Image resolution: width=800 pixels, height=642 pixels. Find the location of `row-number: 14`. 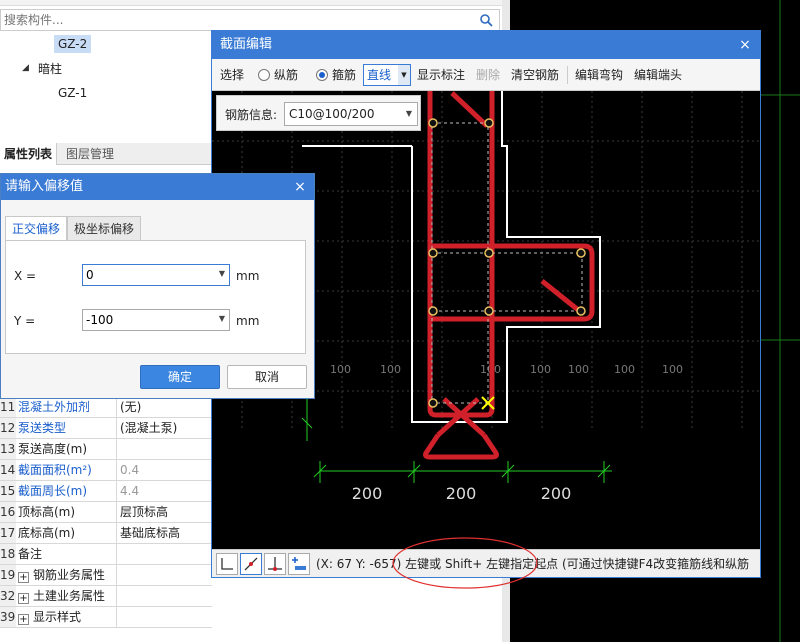

row-number: 14 is located at coordinates (8, 470).